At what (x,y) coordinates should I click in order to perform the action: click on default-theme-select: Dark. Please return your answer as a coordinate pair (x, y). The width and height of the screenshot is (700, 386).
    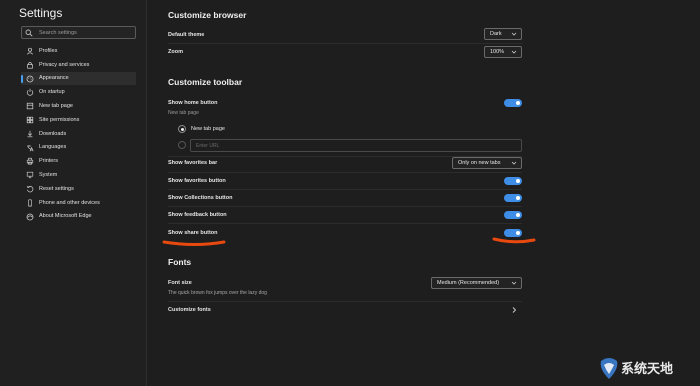
    Looking at the image, I should click on (503, 34).